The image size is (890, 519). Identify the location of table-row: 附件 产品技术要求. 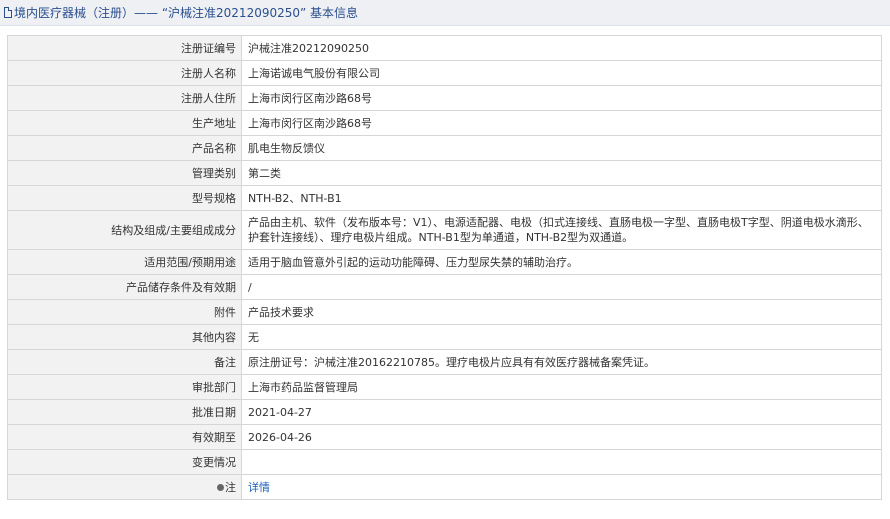
(444, 312).